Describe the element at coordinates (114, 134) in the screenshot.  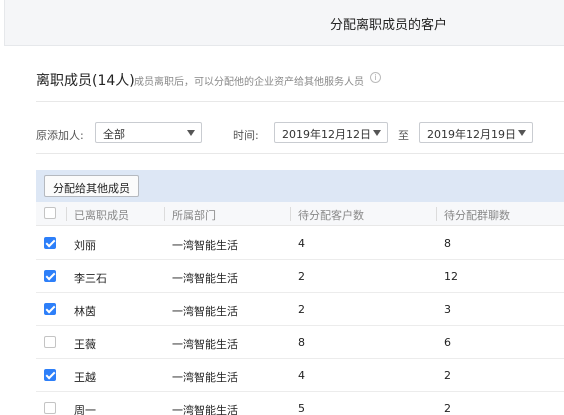
I see `source-filter-value: 全部` at that location.